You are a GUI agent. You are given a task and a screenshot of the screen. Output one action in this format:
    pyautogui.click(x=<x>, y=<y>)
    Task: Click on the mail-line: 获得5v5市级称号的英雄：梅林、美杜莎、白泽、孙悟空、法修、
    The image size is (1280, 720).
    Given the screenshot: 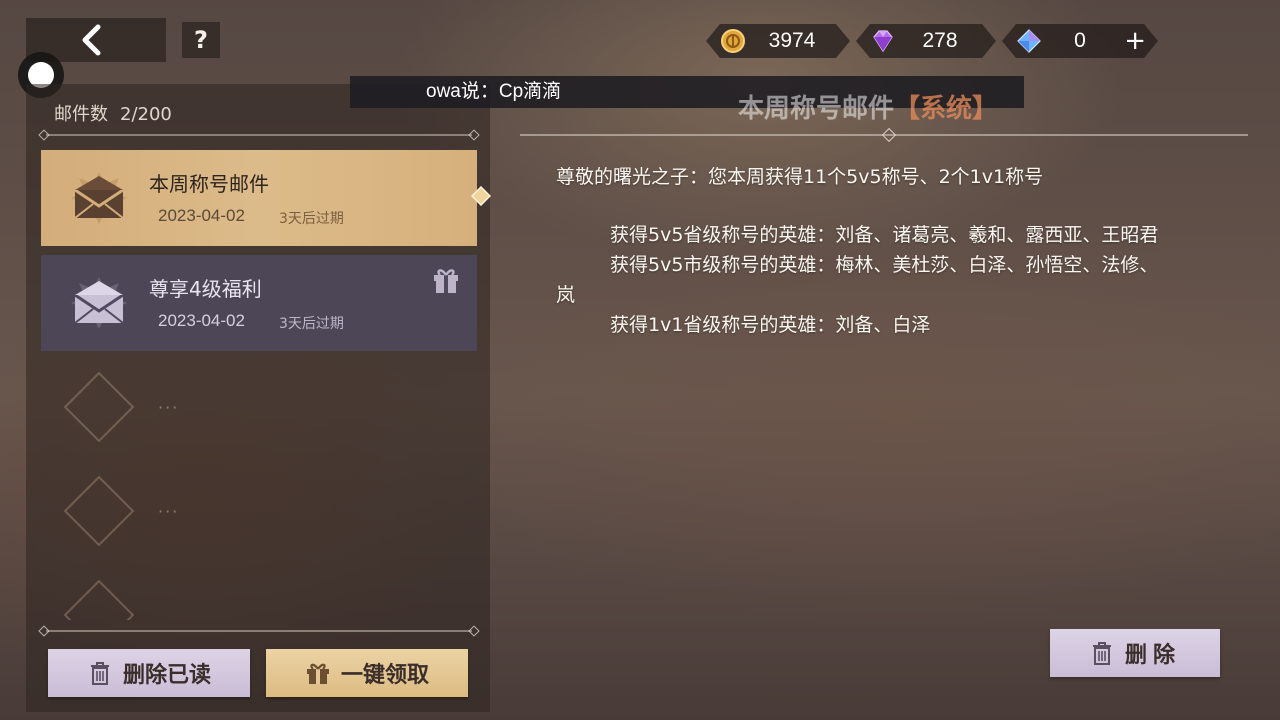 What is the action you would take?
    pyautogui.click(x=884, y=265)
    